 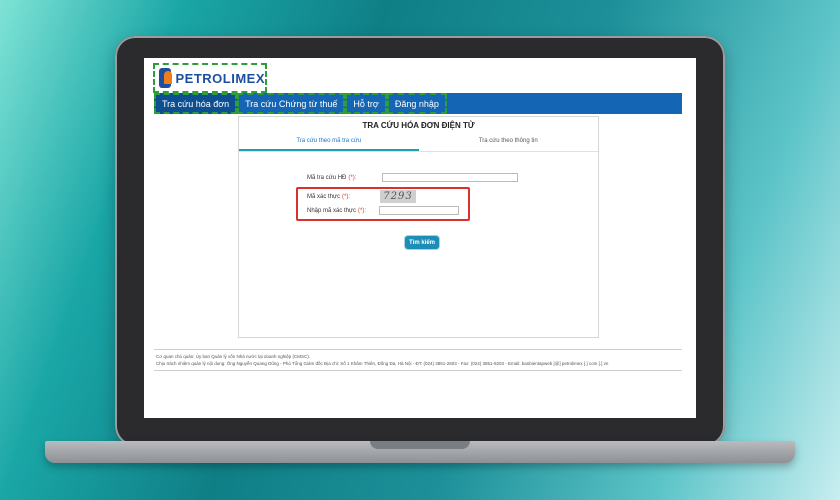 I want to click on captcha-label: Mã xác thực, so click(x=324, y=196).